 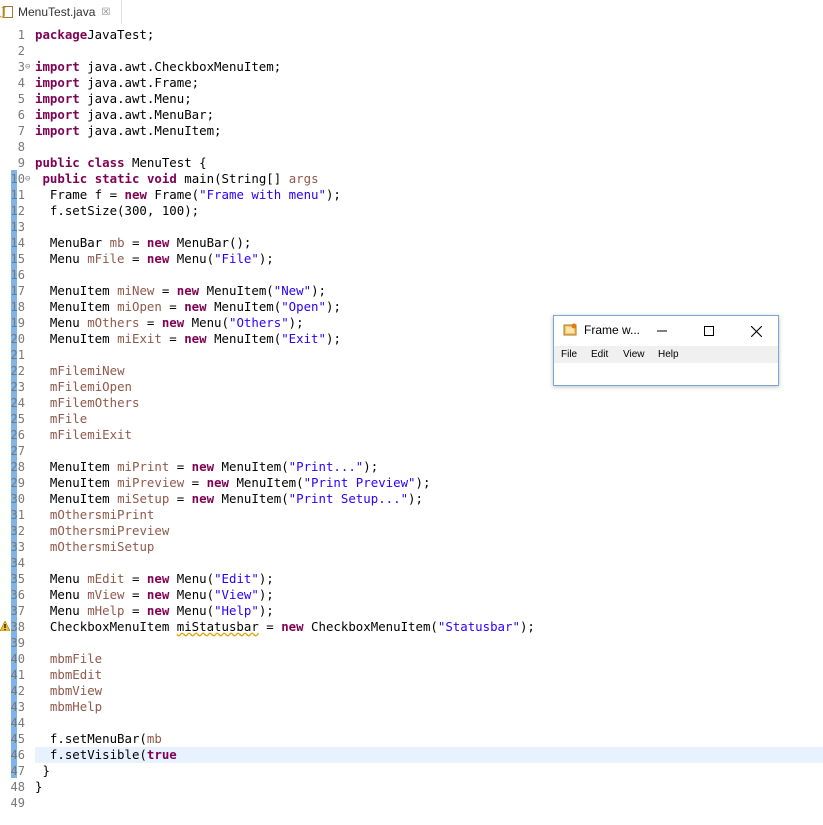 What do you see at coordinates (21, 131) in the screenshot?
I see `line-number: 7` at bounding box center [21, 131].